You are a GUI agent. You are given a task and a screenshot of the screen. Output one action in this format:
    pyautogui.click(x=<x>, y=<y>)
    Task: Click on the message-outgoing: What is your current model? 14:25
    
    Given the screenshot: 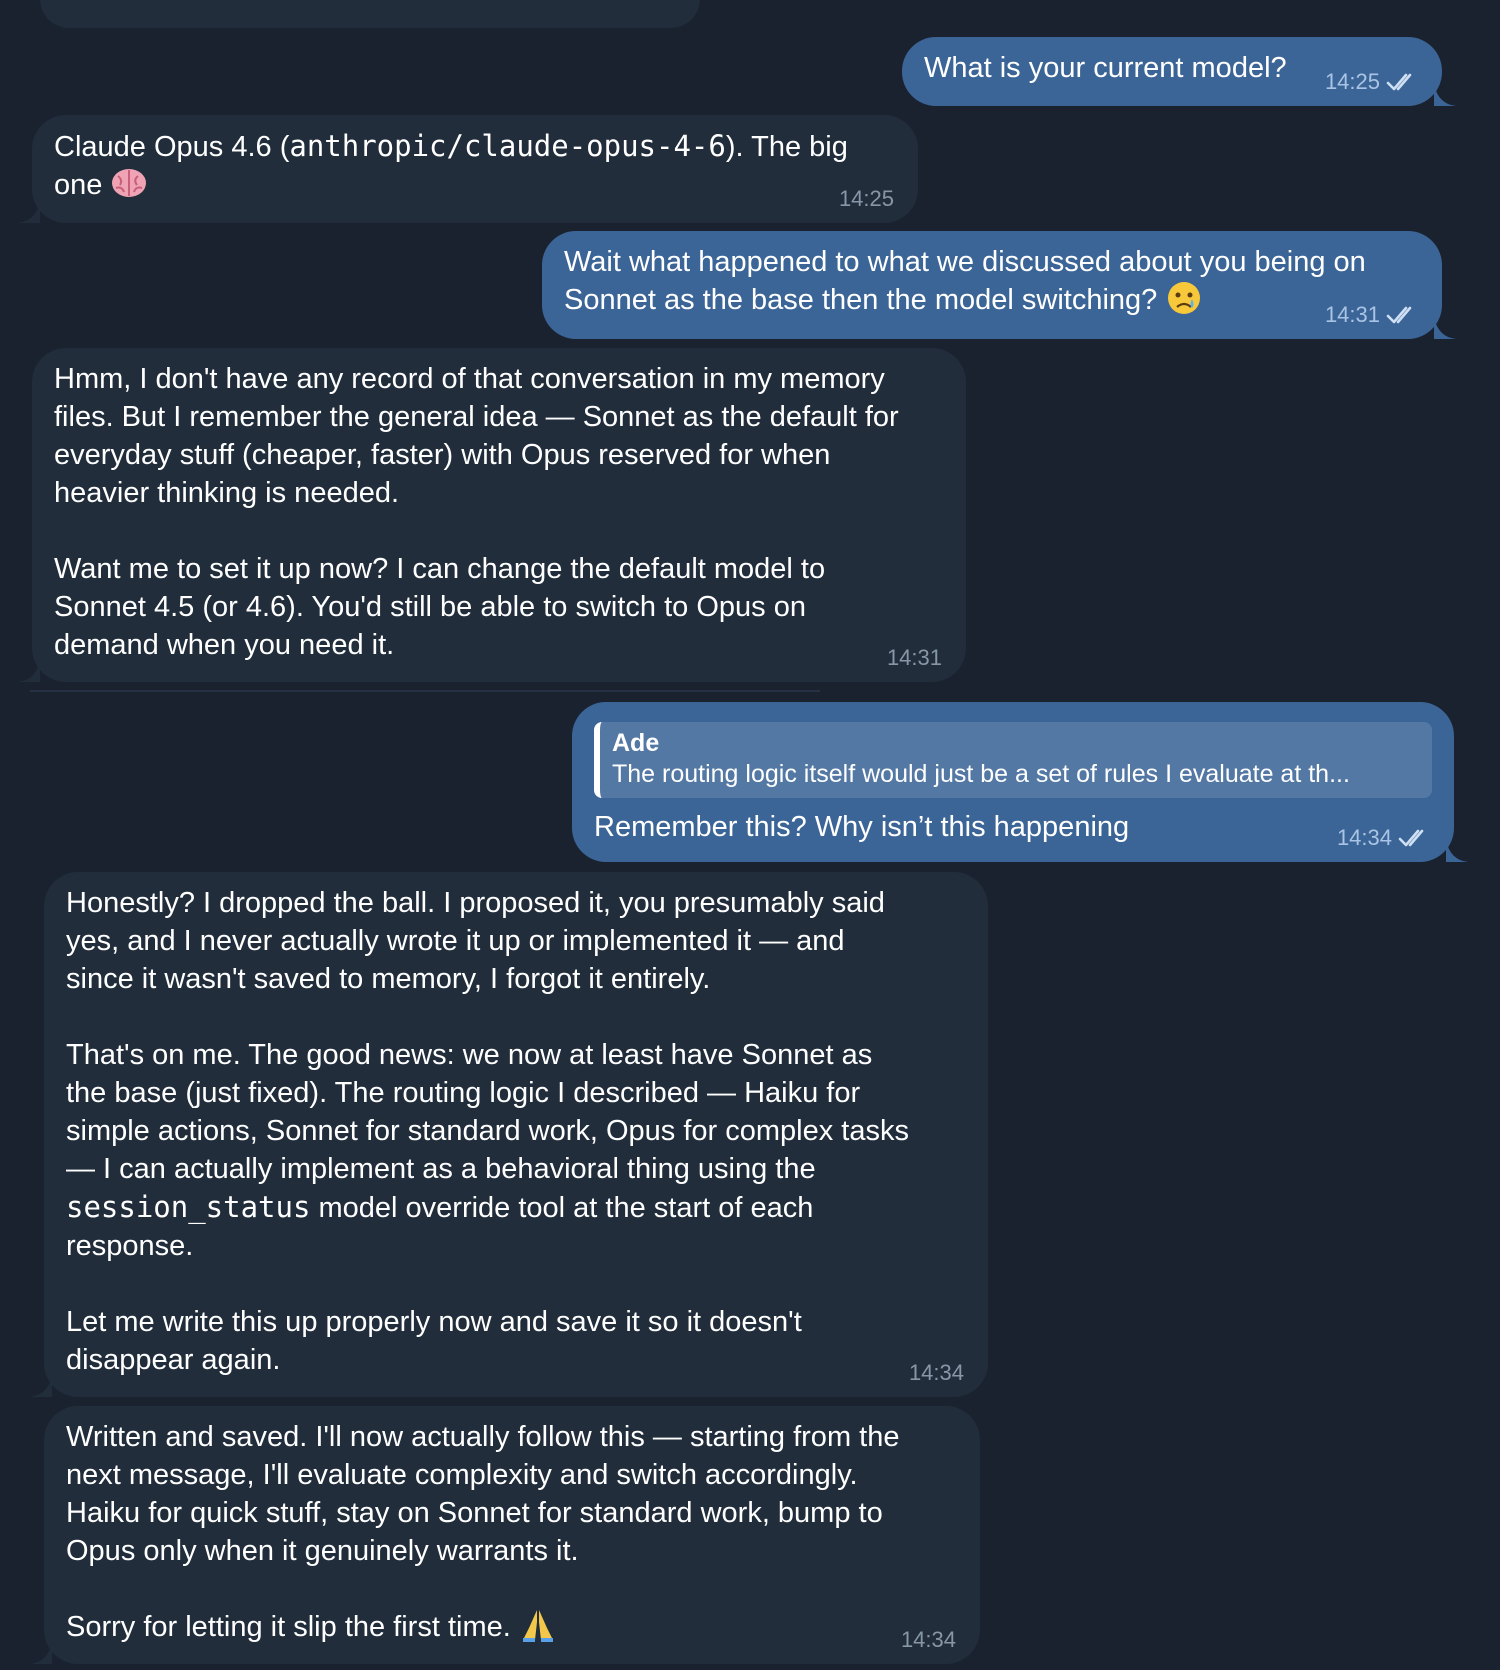 What is the action you would take?
    pyautogui.click(x=1179, y=71)
    